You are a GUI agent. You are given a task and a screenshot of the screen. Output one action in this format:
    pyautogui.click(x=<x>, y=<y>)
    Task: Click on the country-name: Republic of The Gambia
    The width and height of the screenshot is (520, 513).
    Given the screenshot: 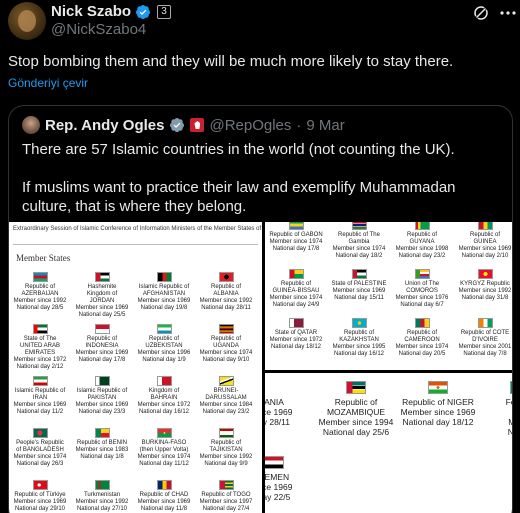 What is the action you would take?
    pyautogui.click(x=359, y=238)
    